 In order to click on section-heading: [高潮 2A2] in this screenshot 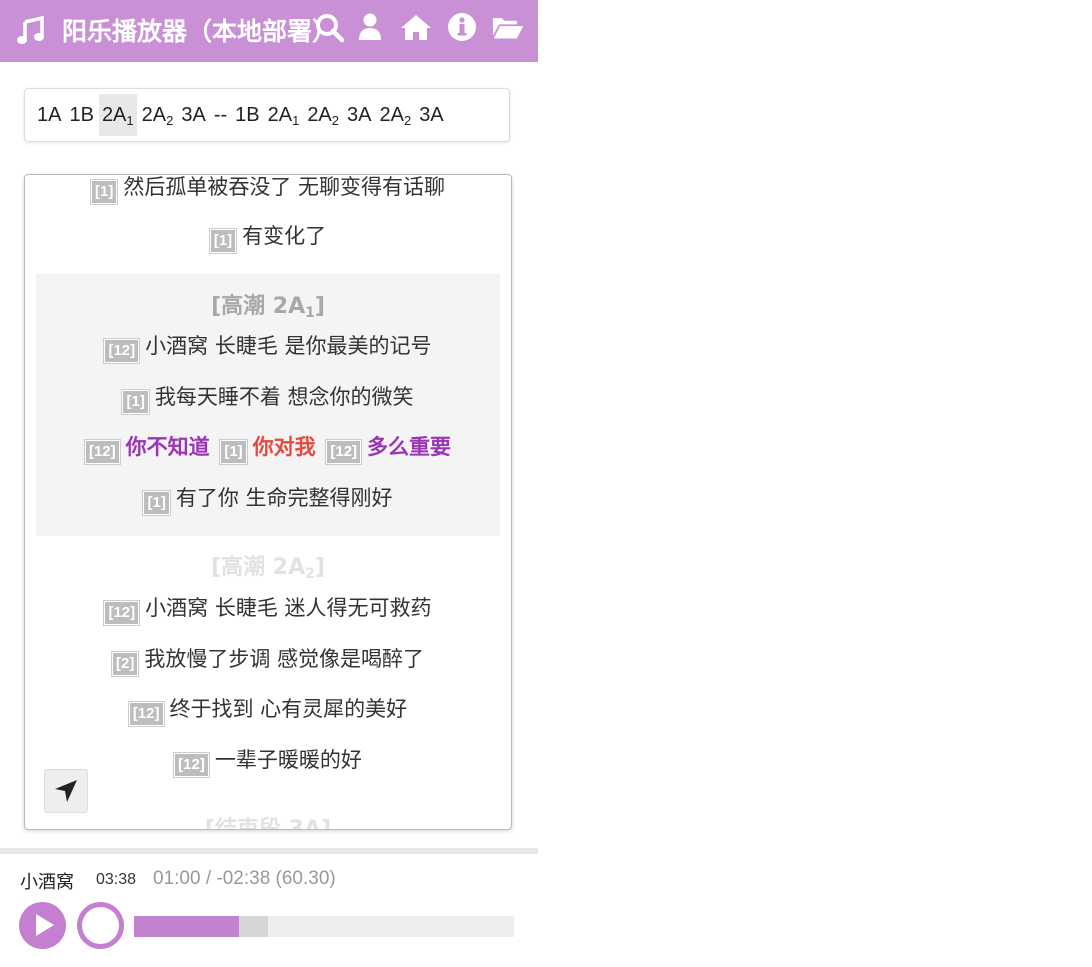, I will do `click(268, 568)`.